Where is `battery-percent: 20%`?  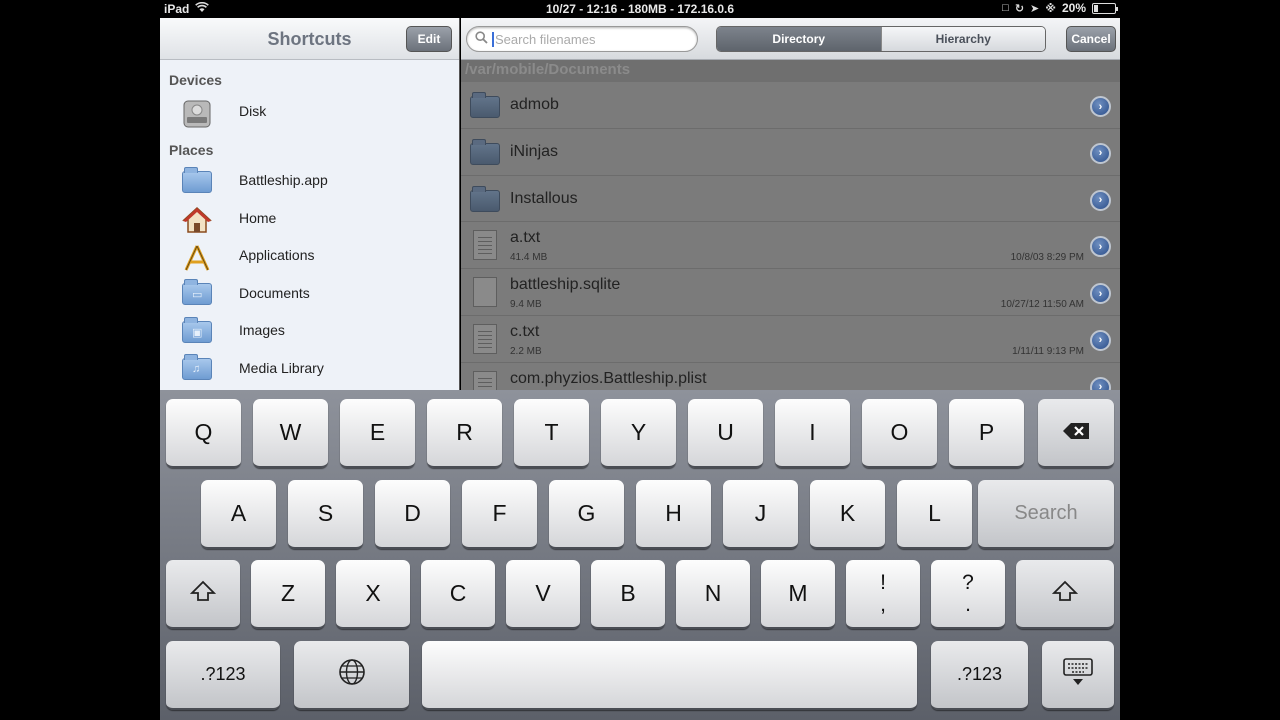
battery-percent: 20% is located at coordinates (1073, 8).